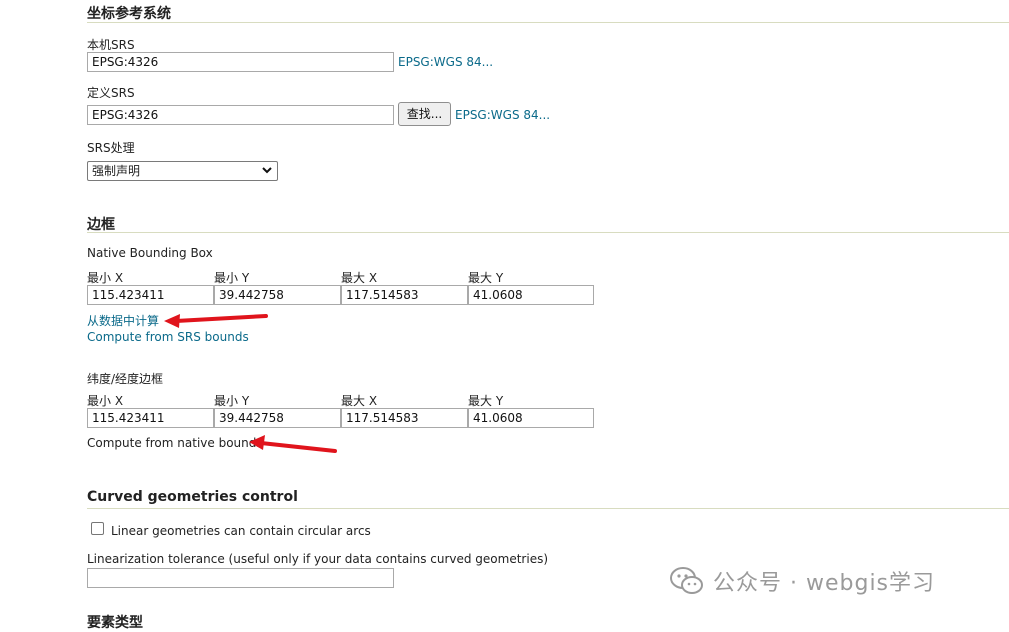 This screenshot has width=1009, height=632. I want to click on chevron-down-icon, so click(267, 170).